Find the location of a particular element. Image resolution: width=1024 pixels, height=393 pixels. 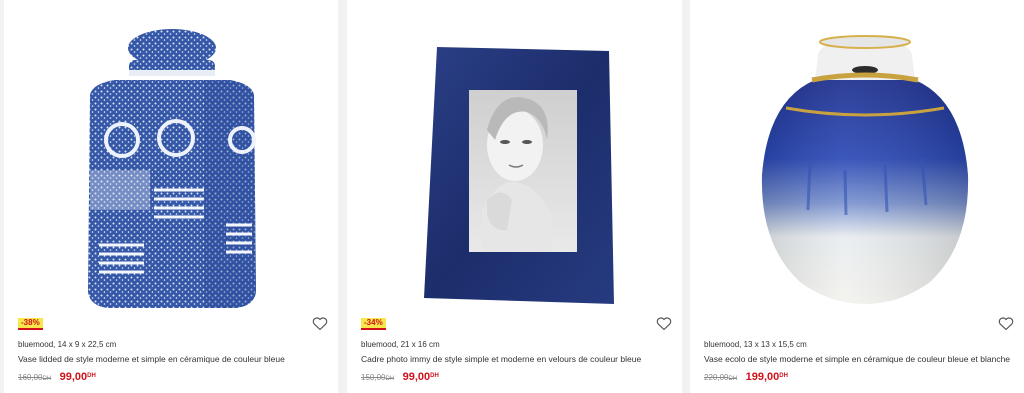

product-spec: bluemood, 14 x 9 x 22,5 cm is located at coordinates (67, 344).